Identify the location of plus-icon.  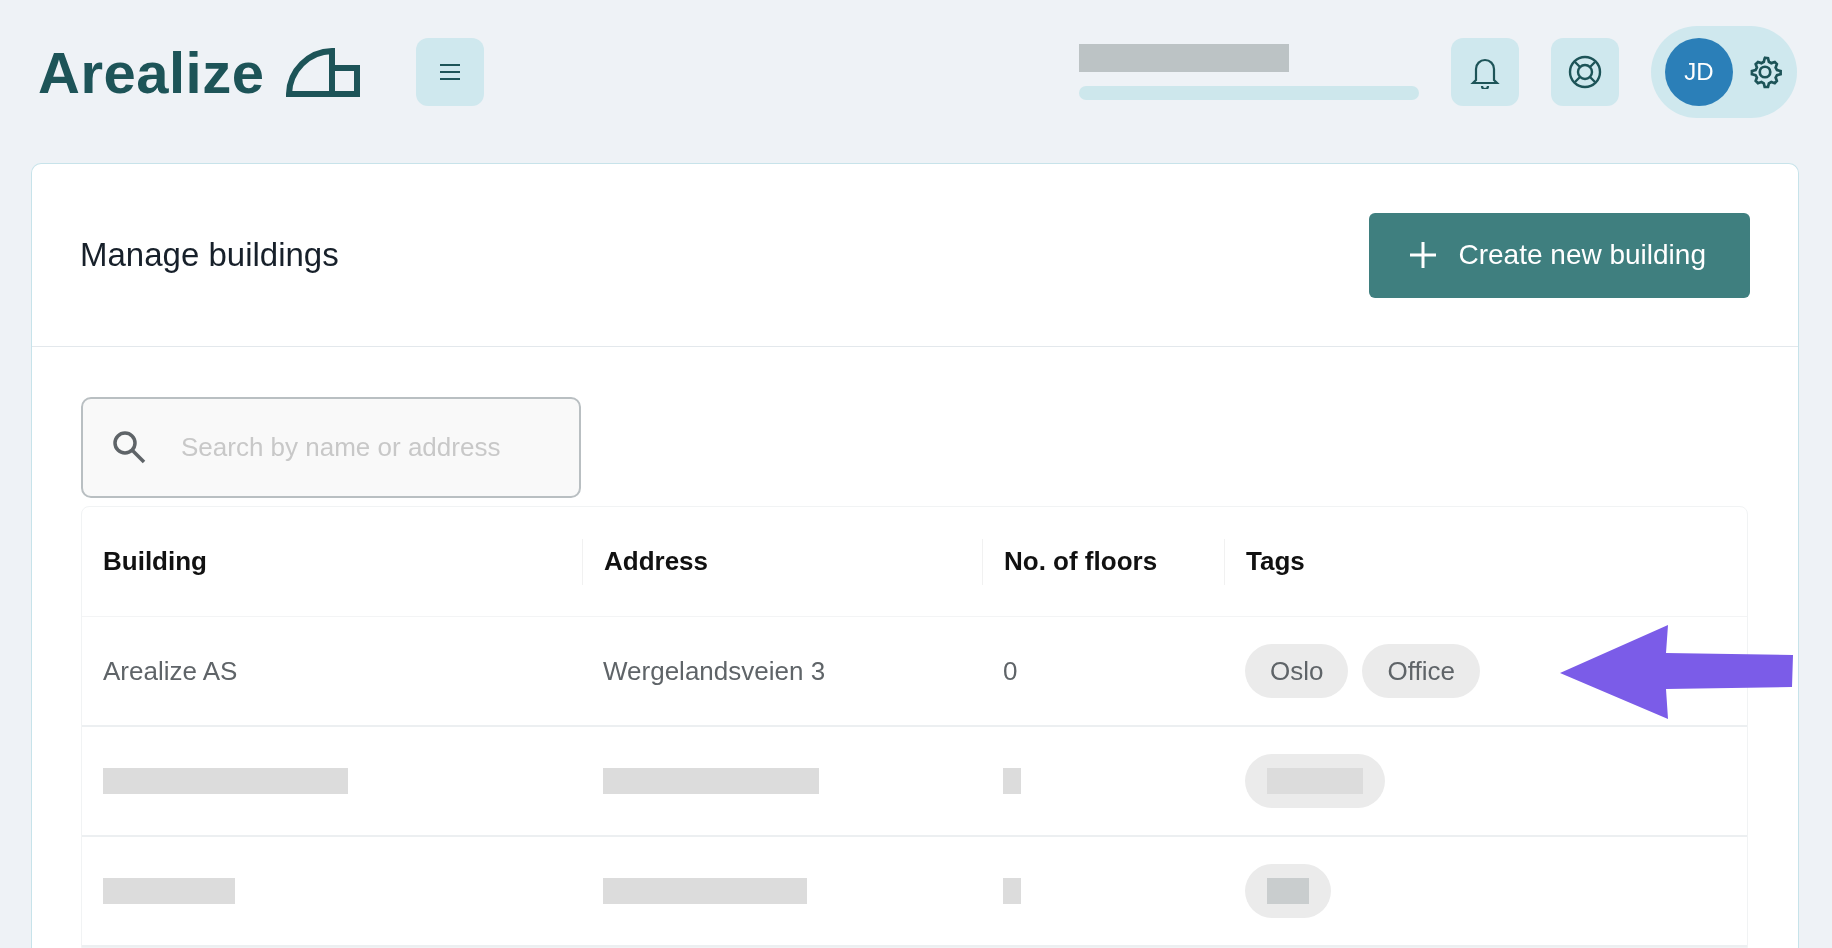
(1422, 255).